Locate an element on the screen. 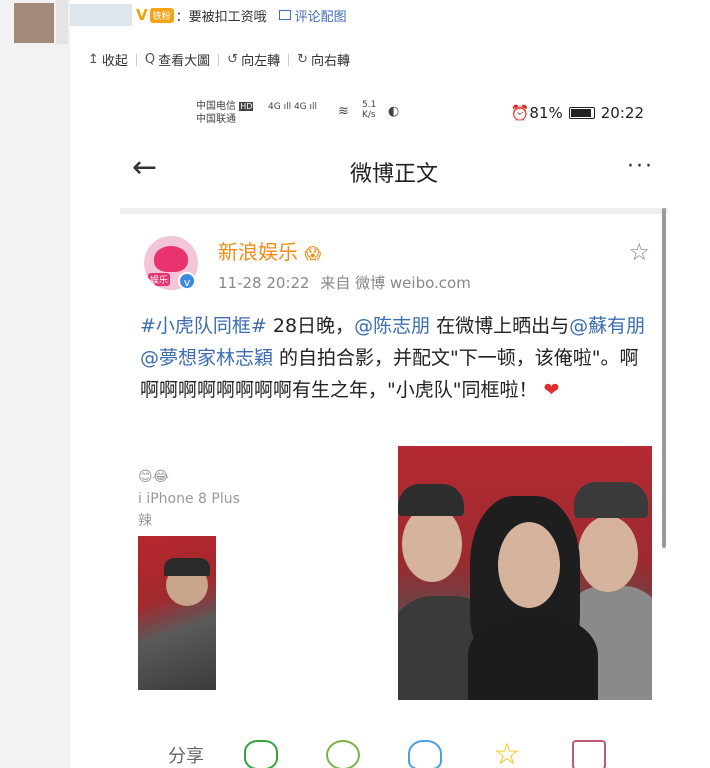 This screenshot has height=768, width=710. battery-icon is located at coordinates (581, 113).